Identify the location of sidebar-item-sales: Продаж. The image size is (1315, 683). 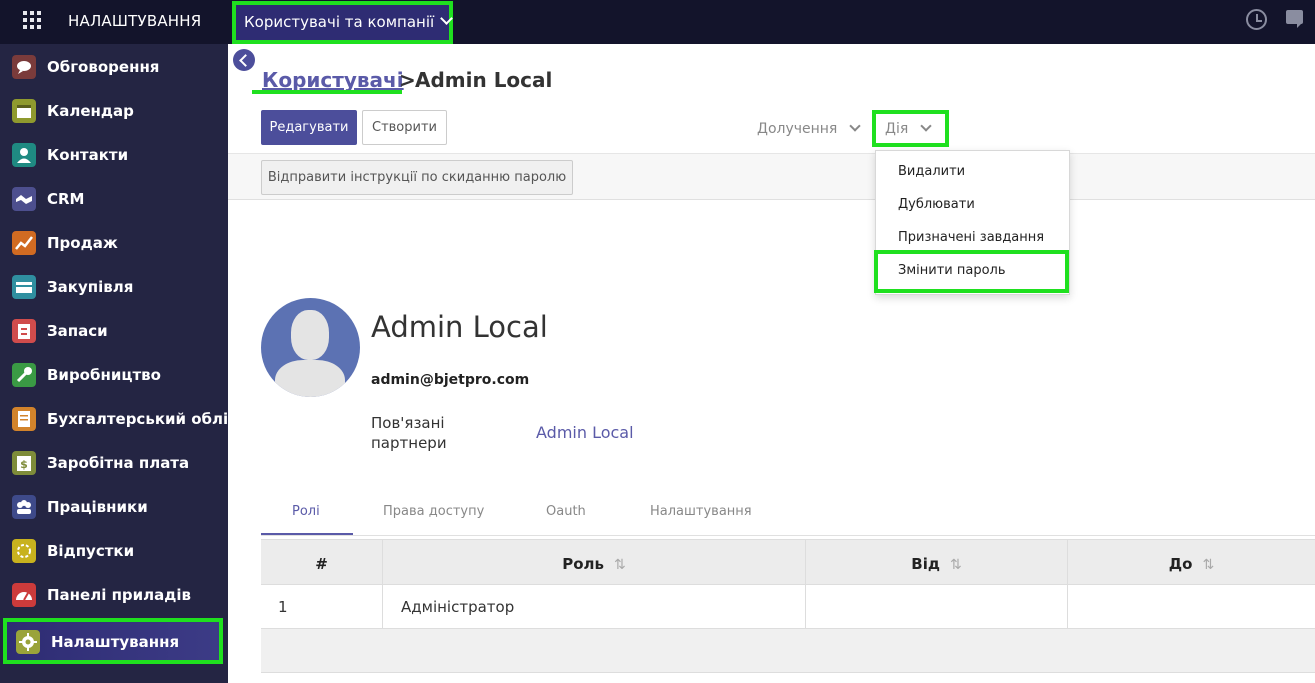
(114, 242).